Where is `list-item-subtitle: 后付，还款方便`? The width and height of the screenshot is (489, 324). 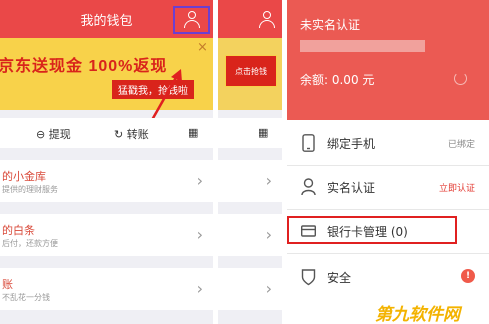 list-item-subtitle: 后付，还款方便 is located at coordinates (30, 243).